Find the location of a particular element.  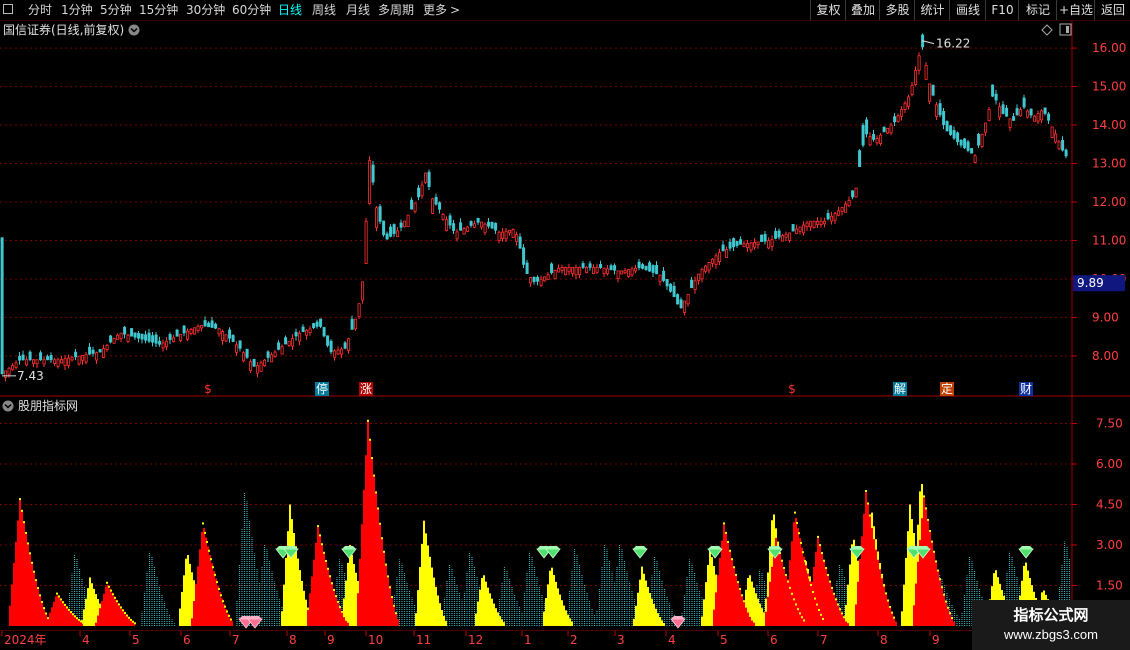

period-tab-3: 15分钟 is located at coordinates (158, 10).